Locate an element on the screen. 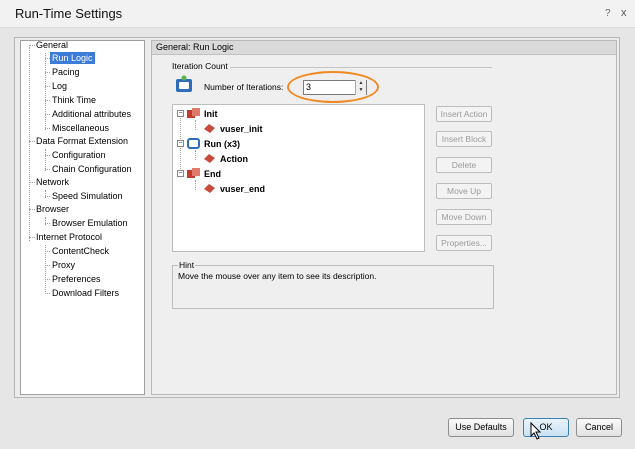  tree-item-data-format-extension: Data Format Extension is located at coordinates (82, 141).